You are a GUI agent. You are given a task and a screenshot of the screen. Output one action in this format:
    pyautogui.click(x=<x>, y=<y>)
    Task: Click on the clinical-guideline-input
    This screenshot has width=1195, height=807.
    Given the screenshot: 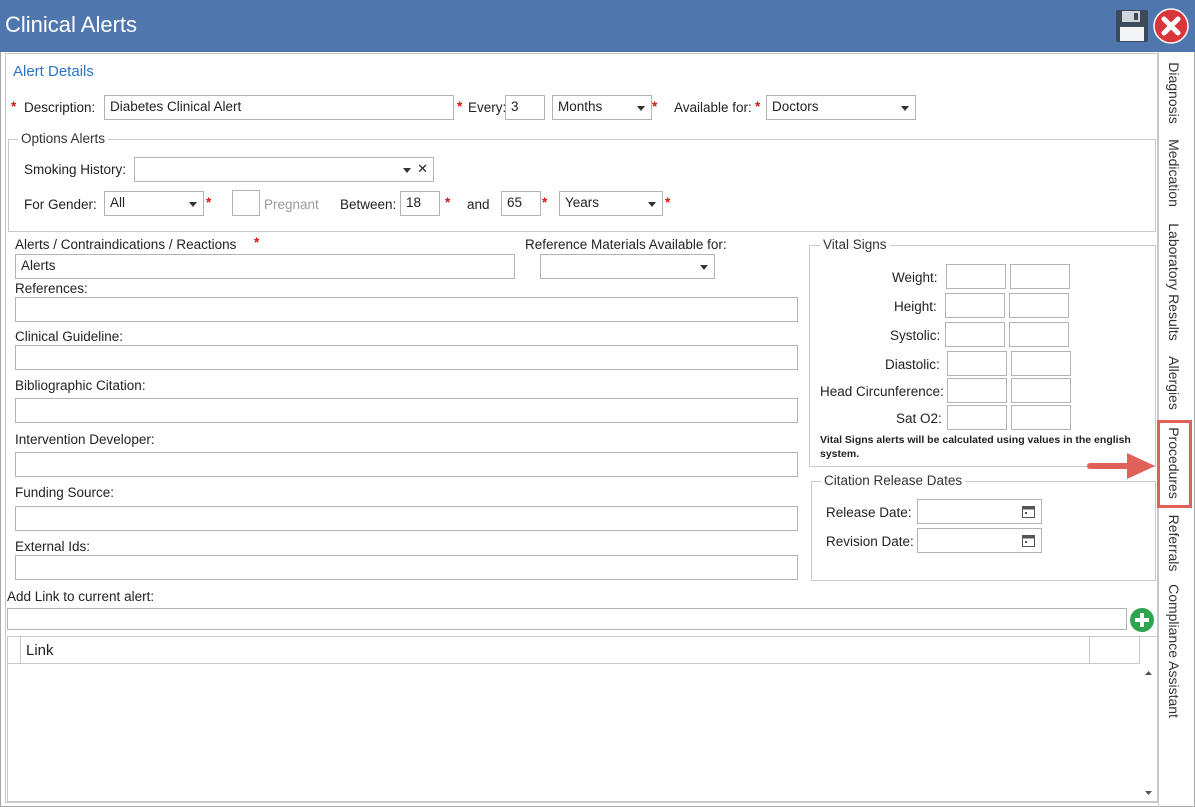 What is the action you would take?
    pyautogui.click(x=406, y=357)
    